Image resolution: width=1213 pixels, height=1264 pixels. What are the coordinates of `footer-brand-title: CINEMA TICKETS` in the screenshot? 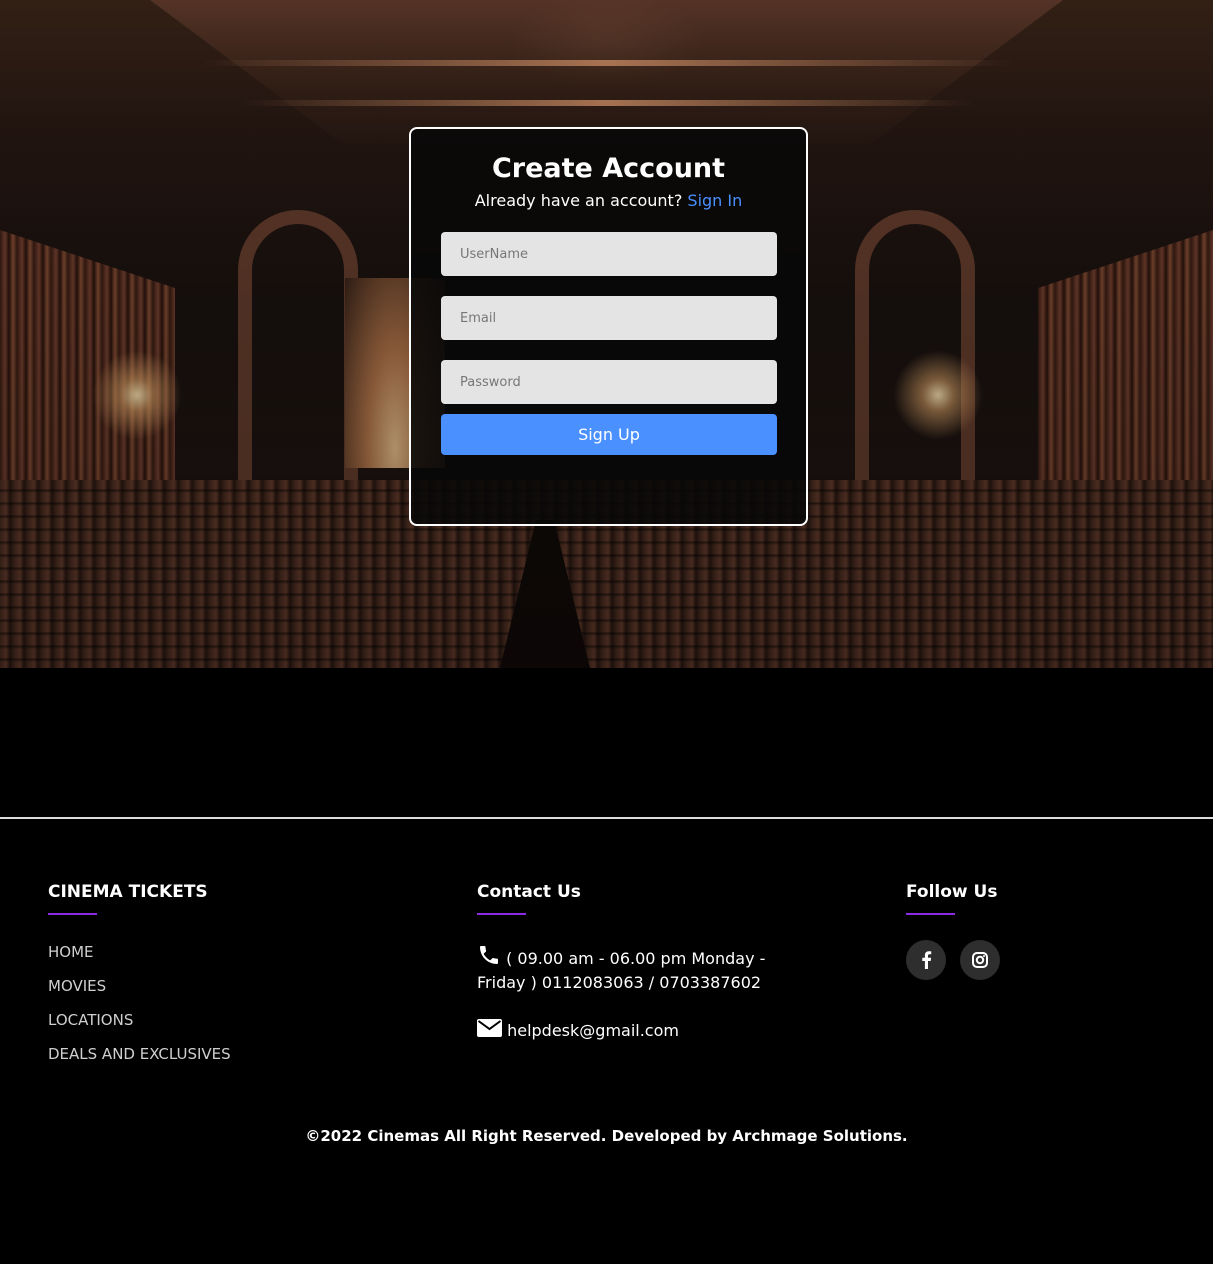 It's located at (128, 892).